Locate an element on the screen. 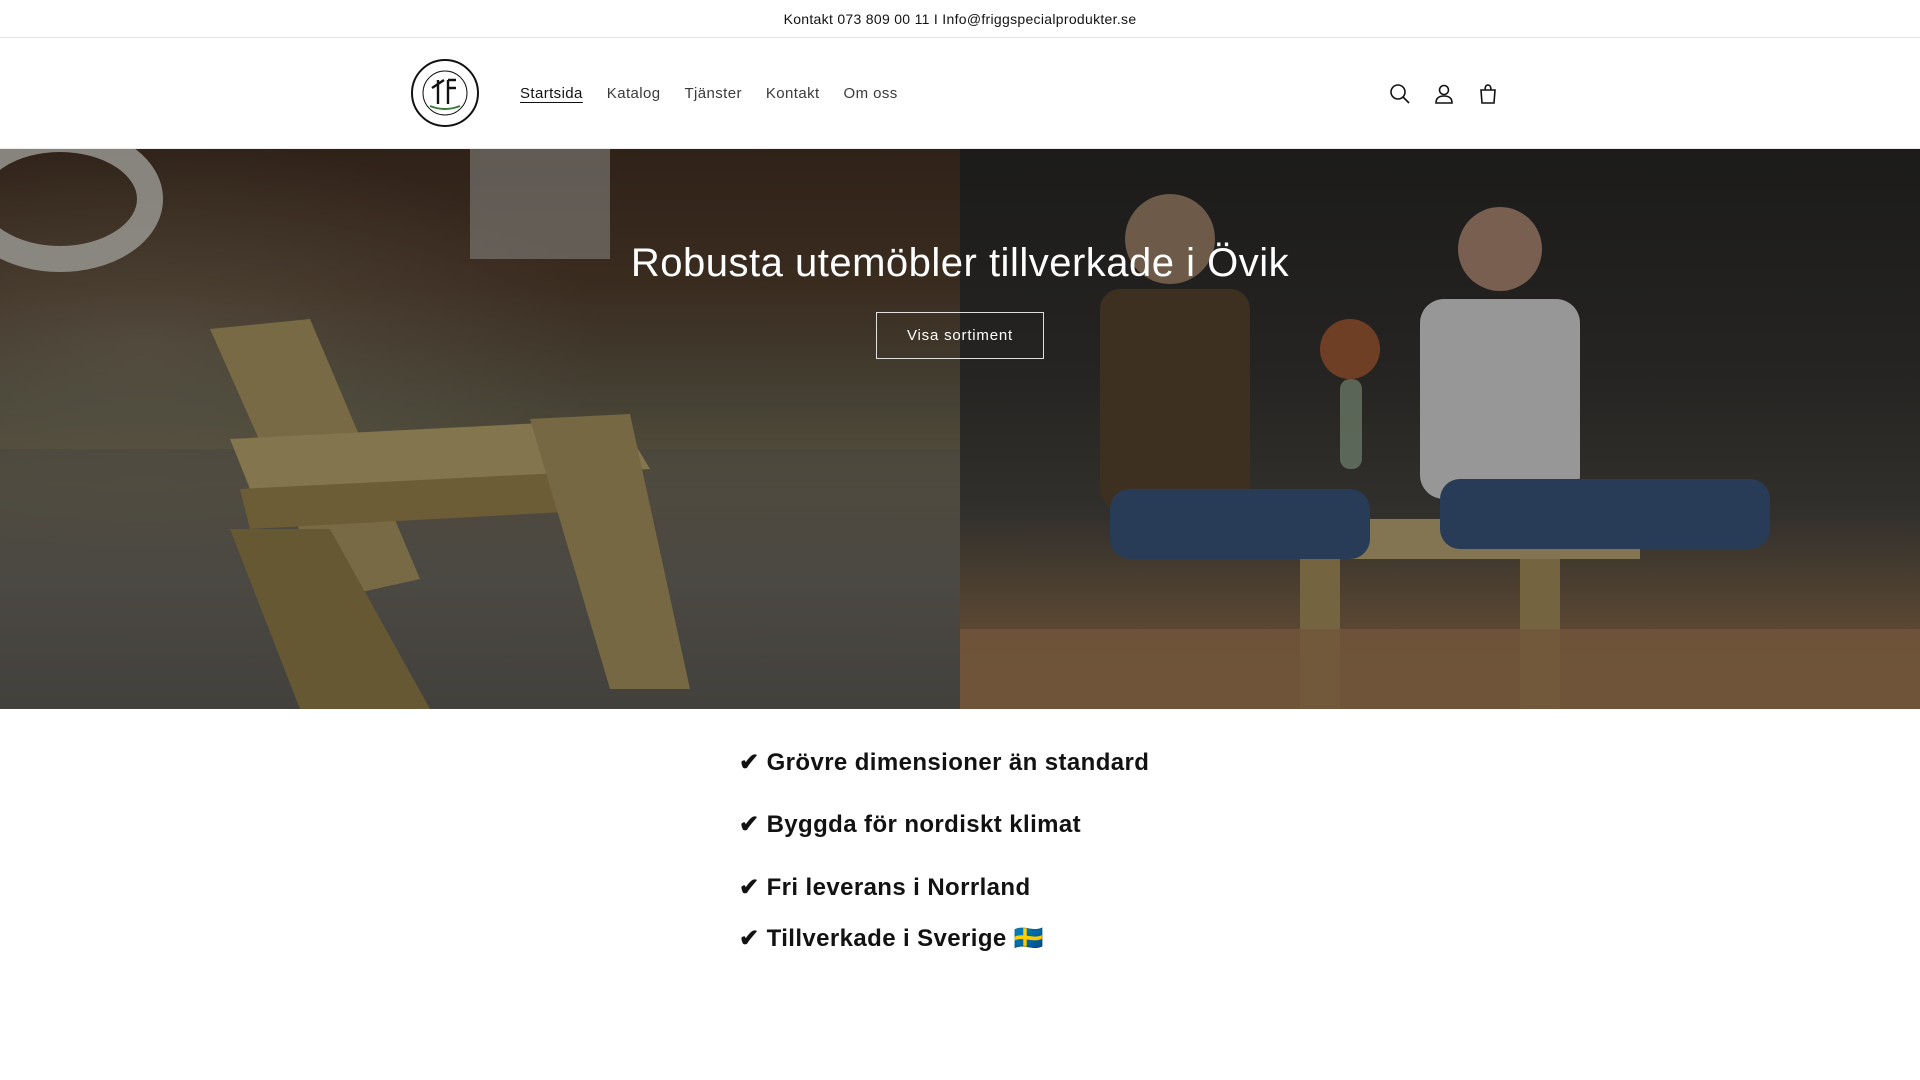  nav-item-tjanster: Tjänster is located at coordinates (712, 93).